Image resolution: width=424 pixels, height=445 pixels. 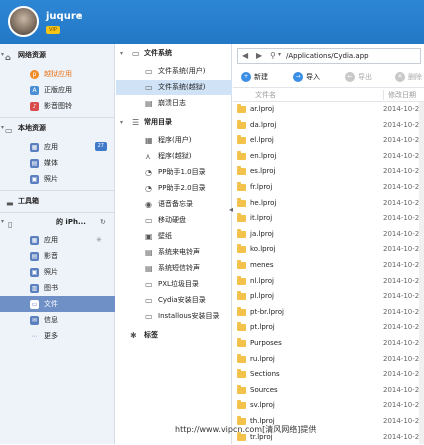 I want to click on file-row: Sources 2014-10-23, so click(x=328, y=390).